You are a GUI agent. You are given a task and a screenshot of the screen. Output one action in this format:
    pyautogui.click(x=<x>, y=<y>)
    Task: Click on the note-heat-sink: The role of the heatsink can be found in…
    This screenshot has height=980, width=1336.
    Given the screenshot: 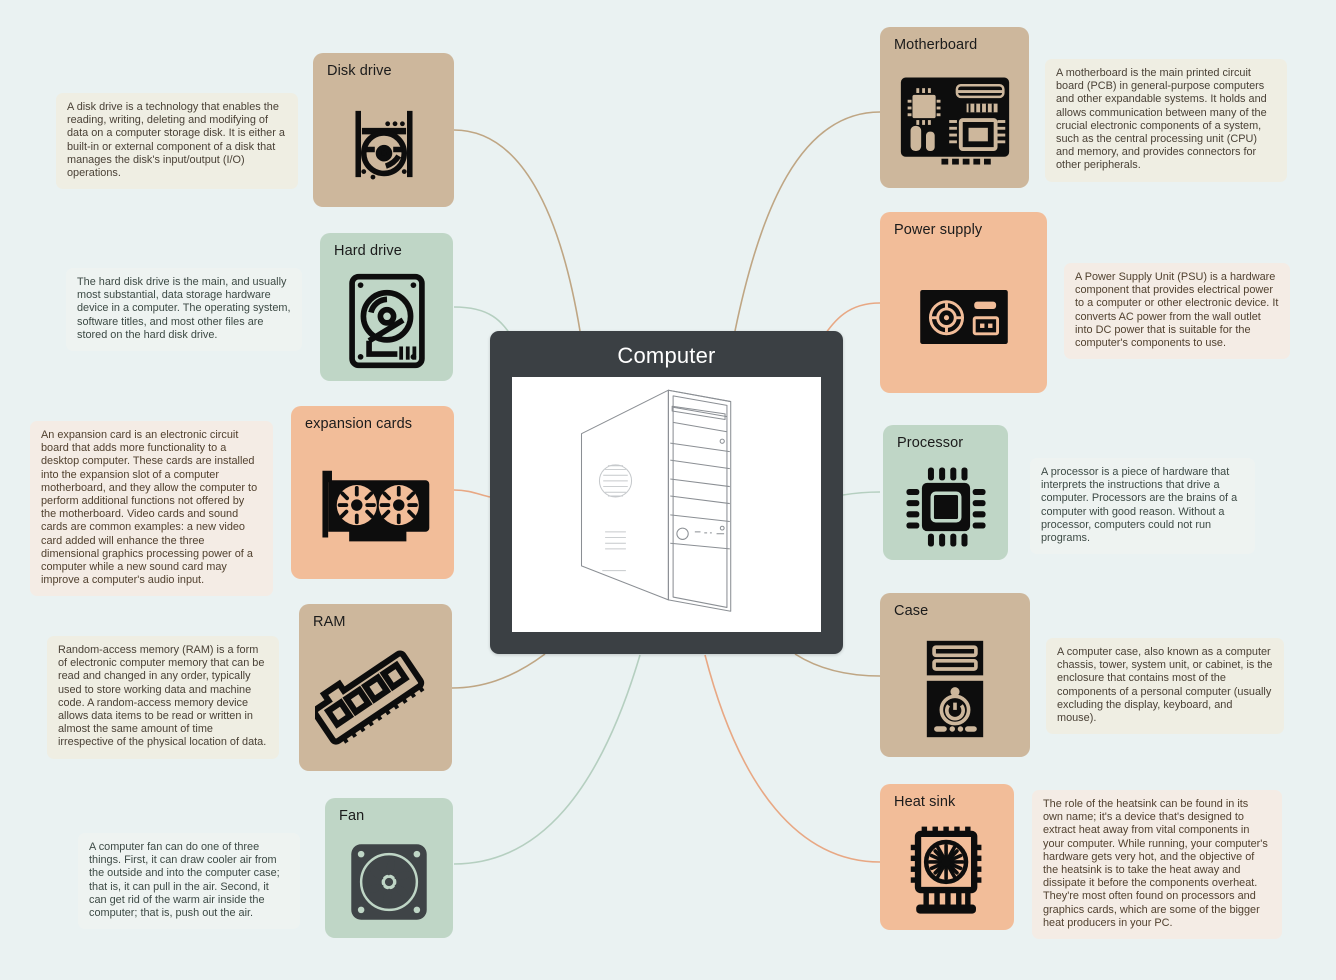 What is the action you would take?
    pyautogui.click(x=1157, y=865)
    